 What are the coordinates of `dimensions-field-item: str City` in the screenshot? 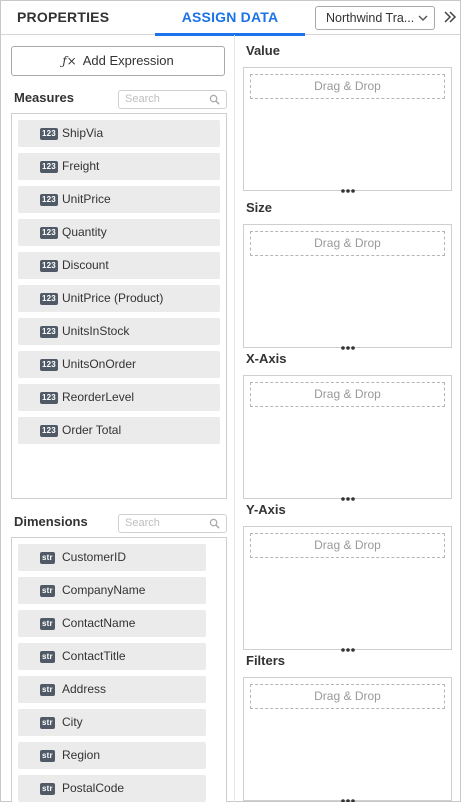 It's located at (112, 722).